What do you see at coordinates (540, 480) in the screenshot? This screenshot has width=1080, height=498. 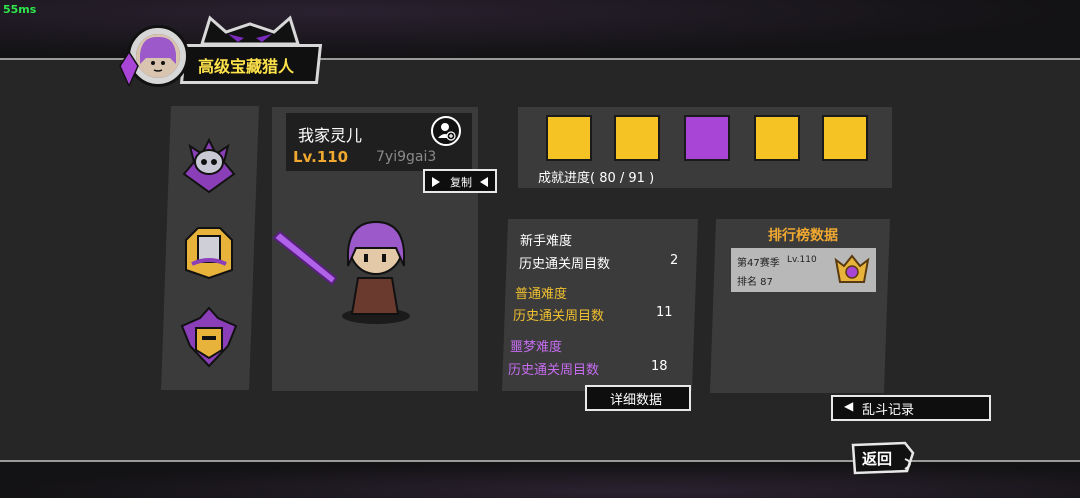 I see `bottom-background` at bounding box center [540, 480].